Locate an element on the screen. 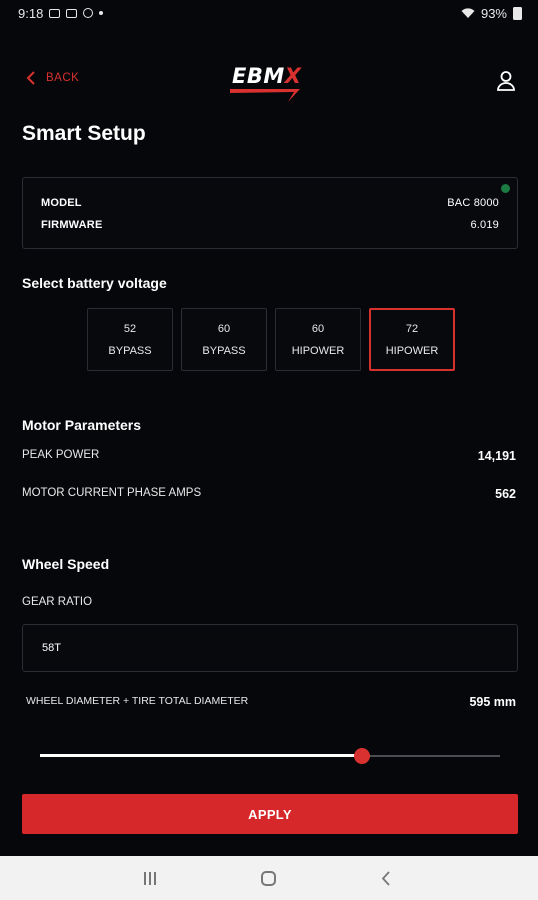  status-bar: 9:18 93% is located at coordinates (269, 13).